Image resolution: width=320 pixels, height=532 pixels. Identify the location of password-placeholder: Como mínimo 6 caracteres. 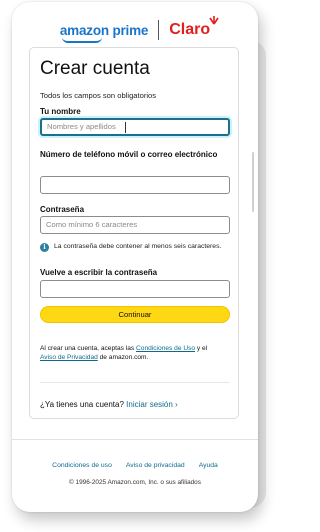
(92, 224).